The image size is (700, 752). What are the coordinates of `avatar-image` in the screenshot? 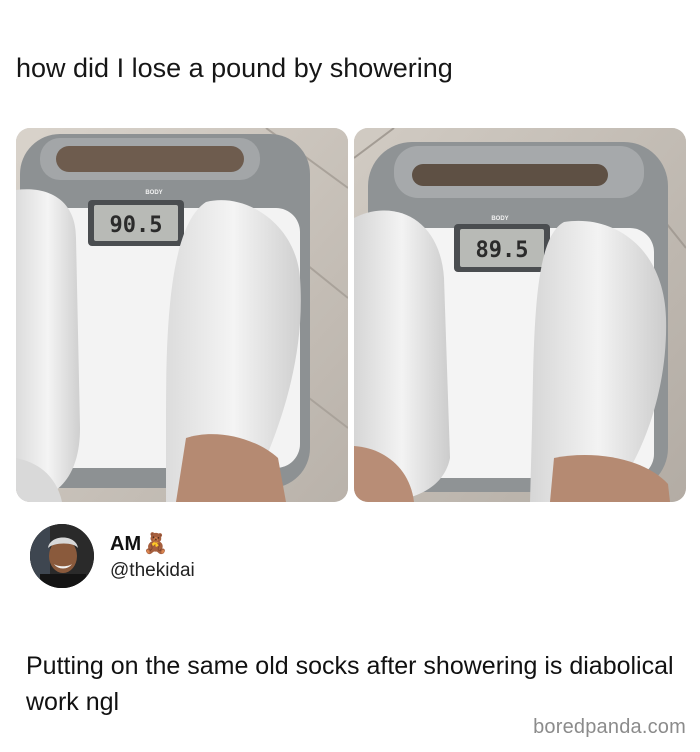 It's located at (62, 556).